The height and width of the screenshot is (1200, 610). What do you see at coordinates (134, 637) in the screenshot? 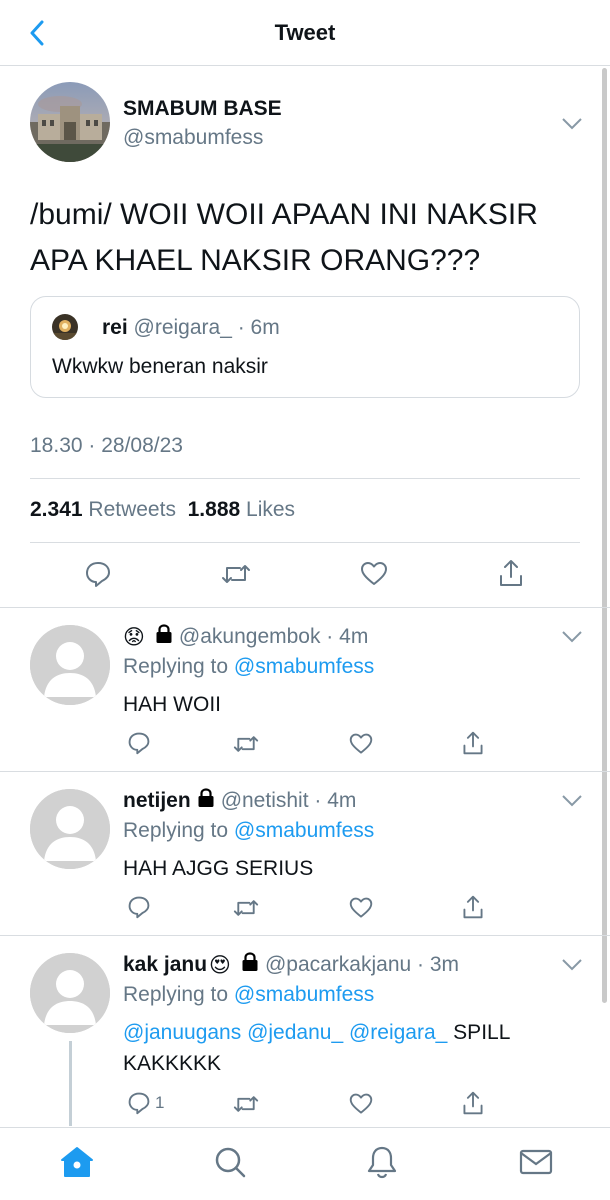
I see `worried-face-emoji: 😟` at bounding box center [134, 637].